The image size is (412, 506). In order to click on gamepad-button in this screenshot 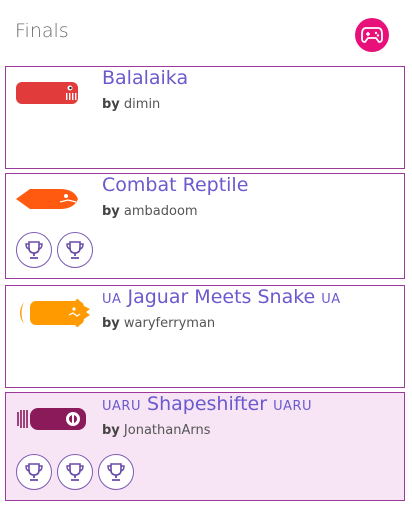, I will do `click(372, 35)`.